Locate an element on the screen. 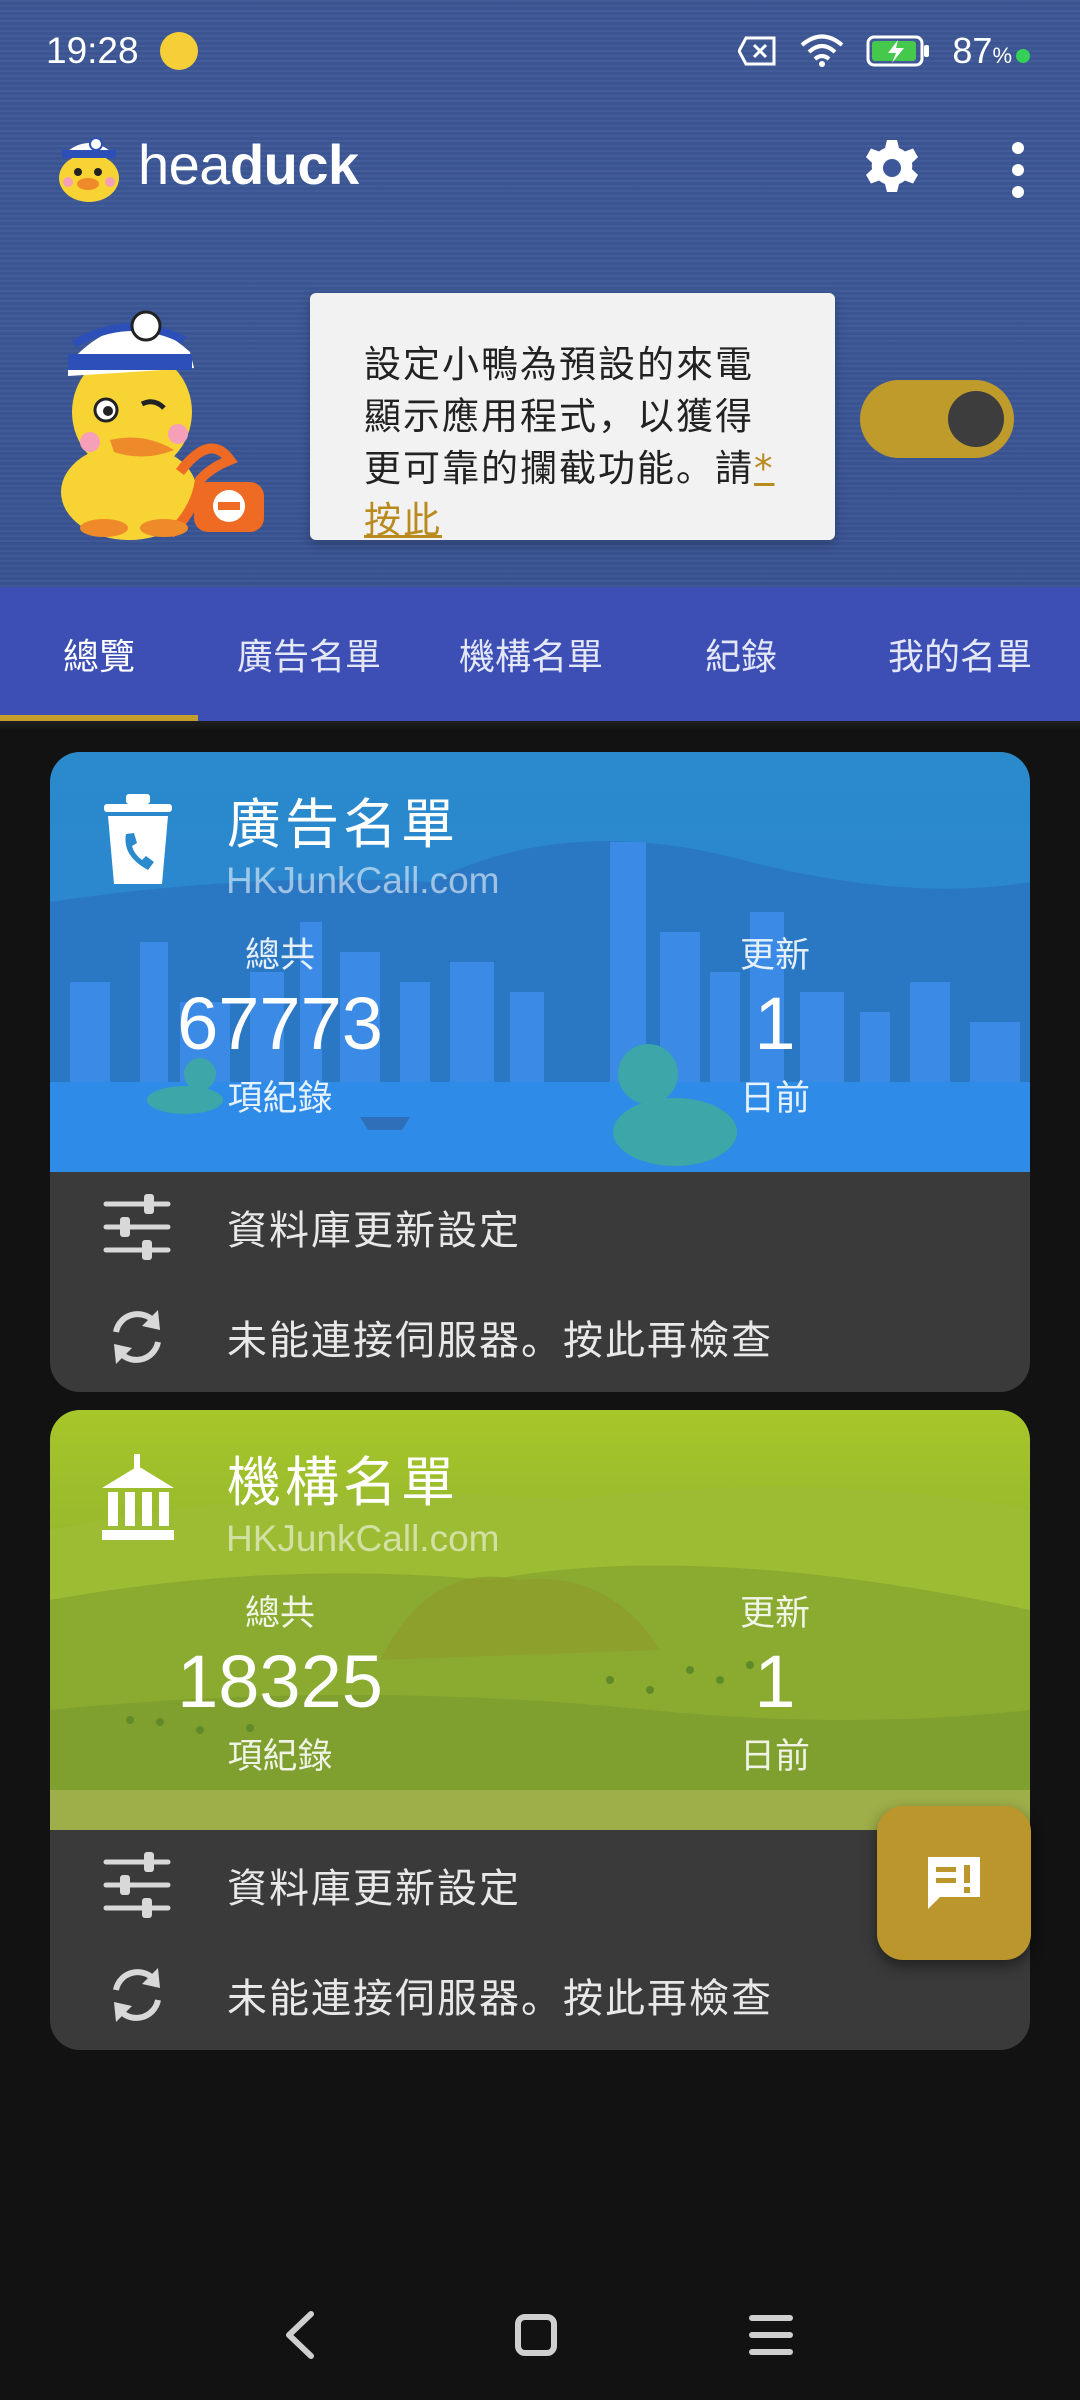  tab-my-list: 我的名單 is located at coordinates (960, 654).